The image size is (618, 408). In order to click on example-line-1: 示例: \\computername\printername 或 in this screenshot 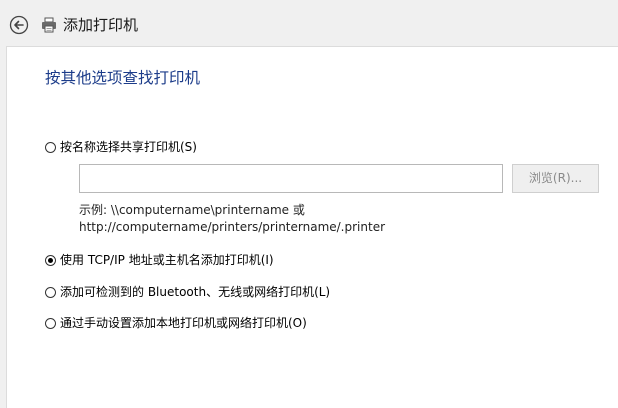, I will do `click(192, 210)`.